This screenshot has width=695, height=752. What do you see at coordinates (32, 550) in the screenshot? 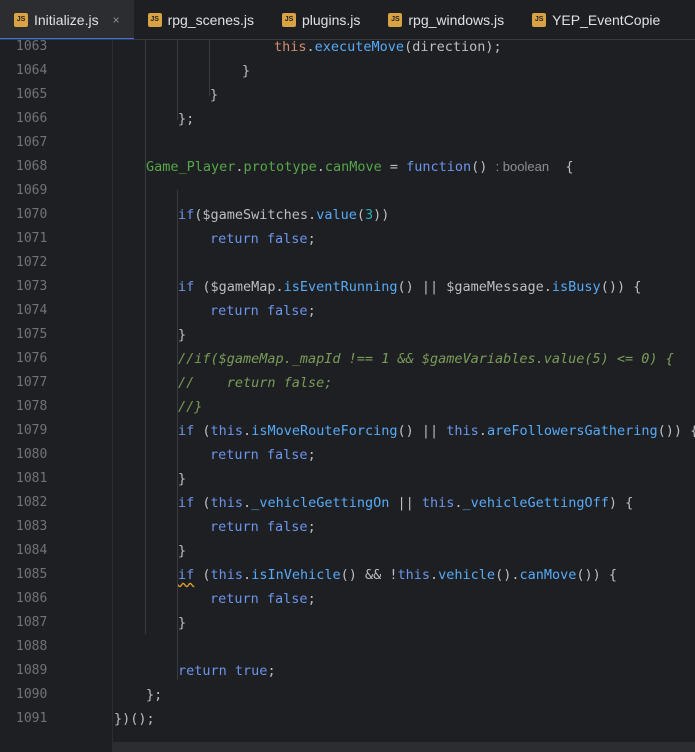
I see `line-number: 1084` at bounding box center [32, 550].